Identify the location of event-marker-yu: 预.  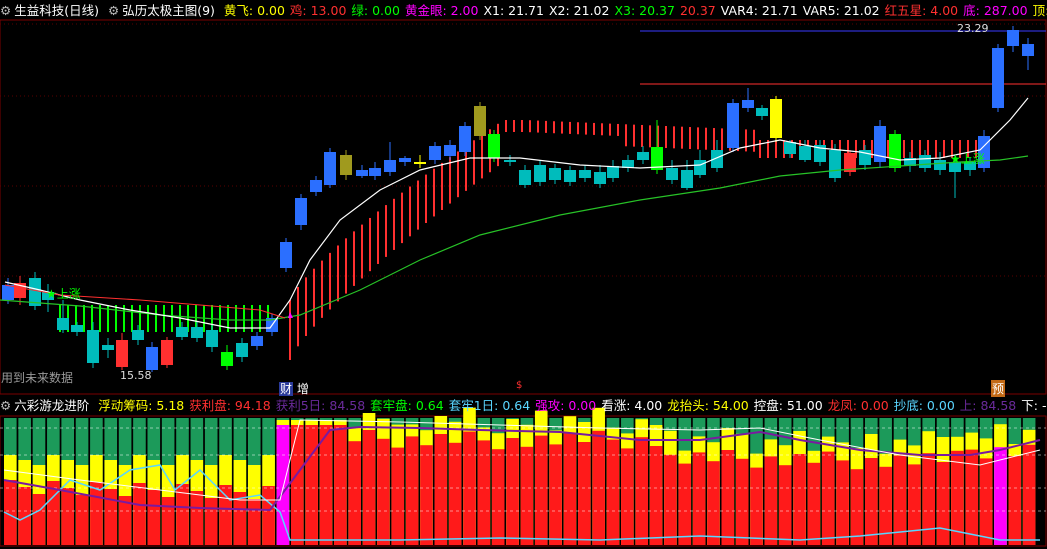
(998, 388).